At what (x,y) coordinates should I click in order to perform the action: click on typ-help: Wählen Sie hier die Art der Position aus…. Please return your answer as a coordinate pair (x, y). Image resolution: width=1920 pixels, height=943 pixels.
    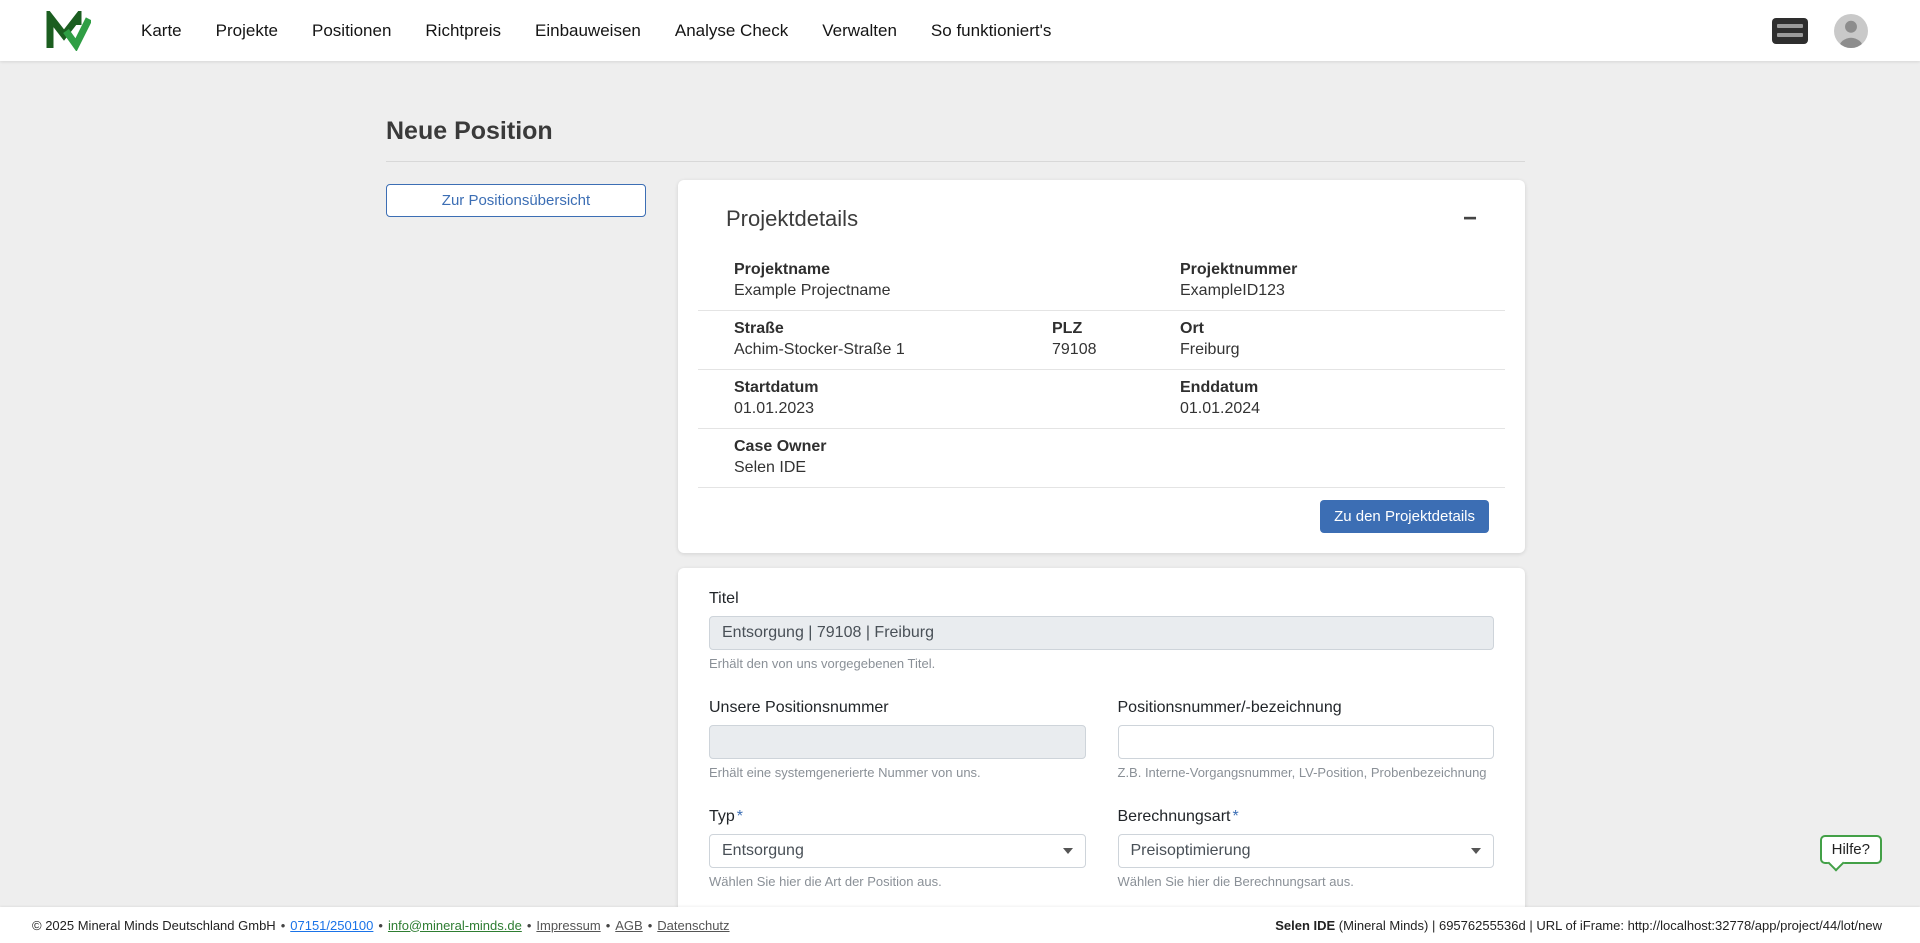
    Looking at the image, I should click on (825, 881).